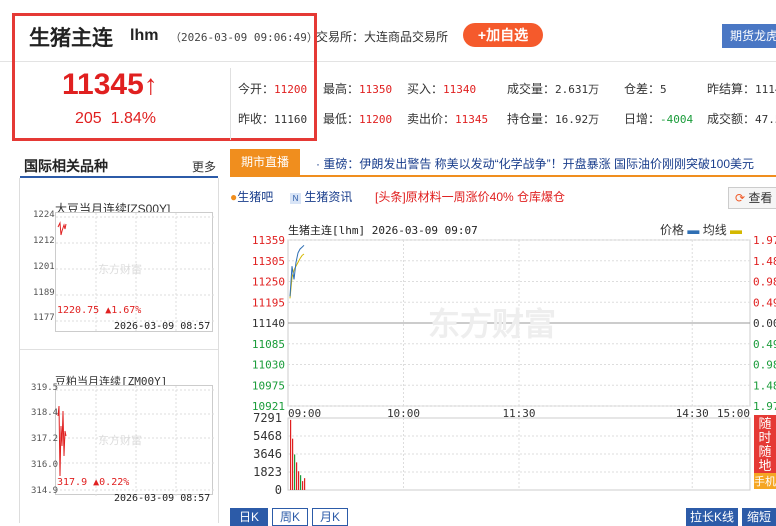  What do you see at coordinates (304, 413) in the screenshot?
I see `x-tick-label: 09:00` at bounding box center [304, 413].